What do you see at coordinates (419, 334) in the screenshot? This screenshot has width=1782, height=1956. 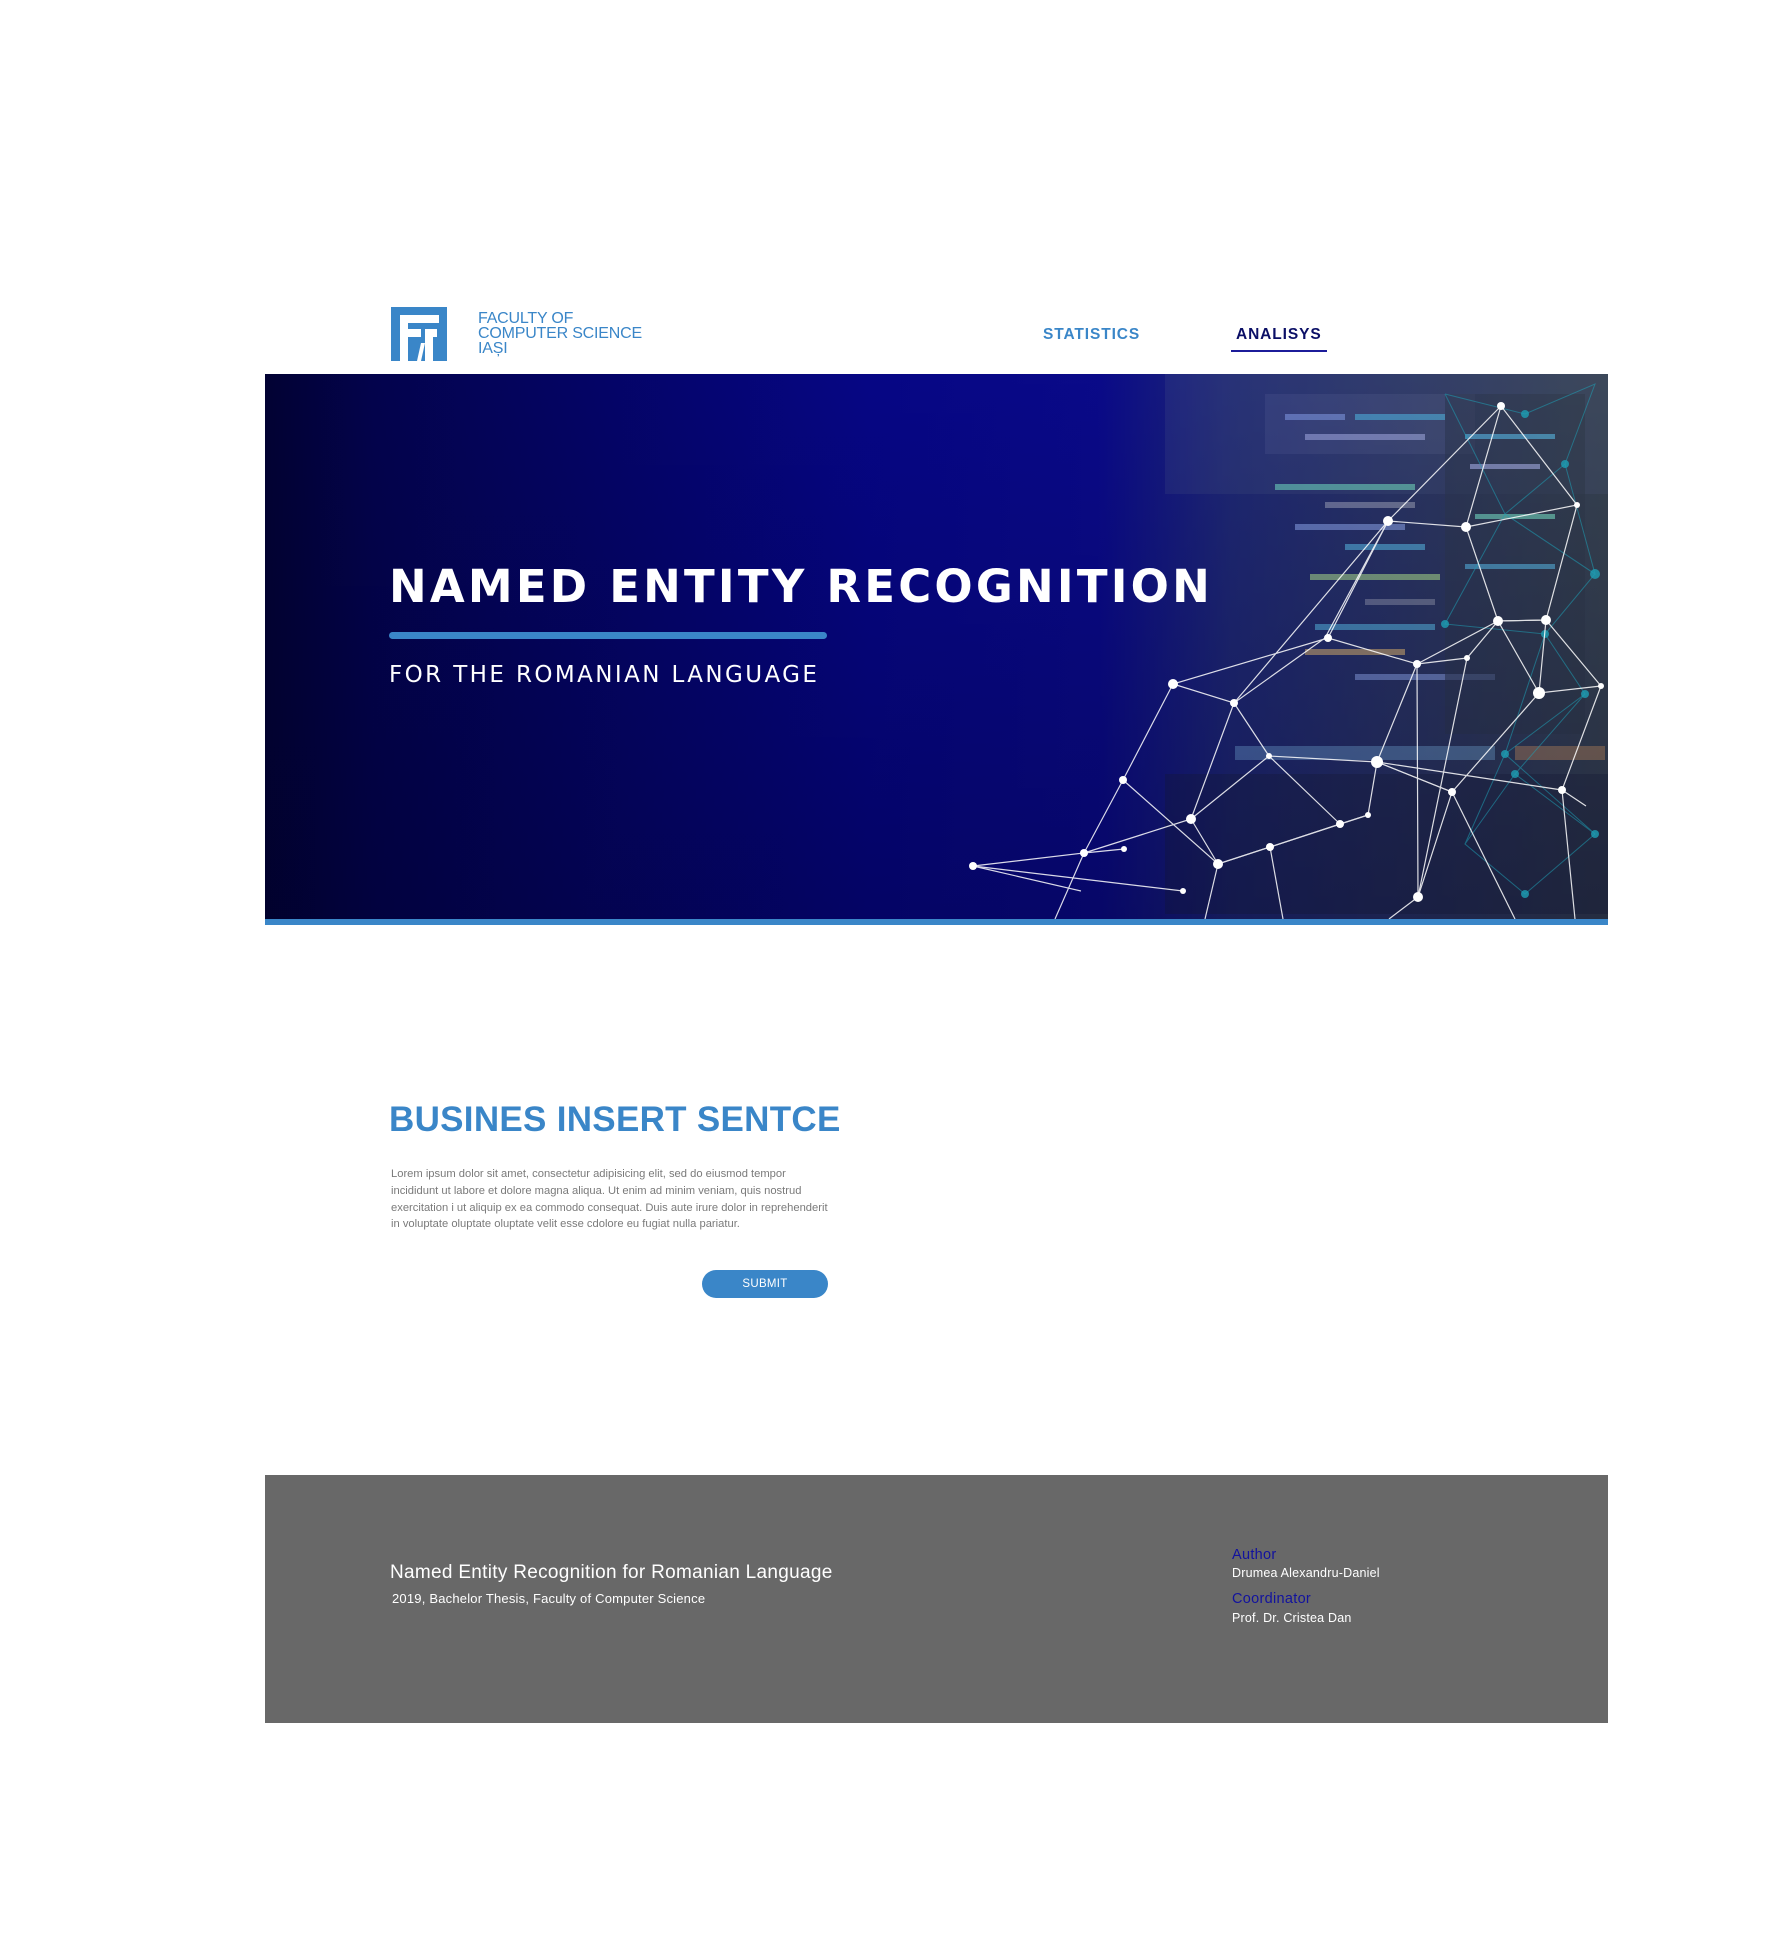 I see `faculty-logo-icon` at bounding box center [419, 334].